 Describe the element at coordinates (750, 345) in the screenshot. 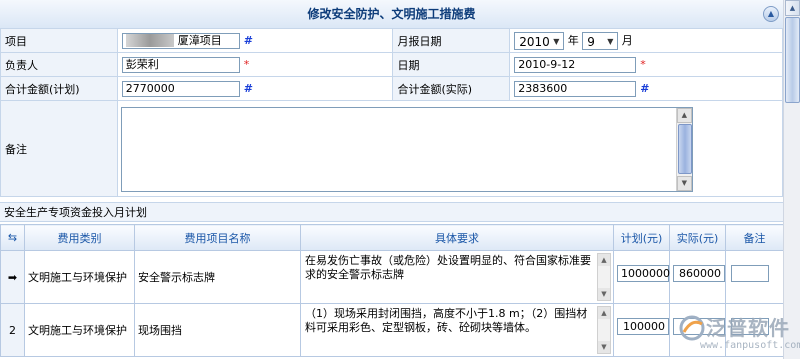

I see `logo-url: www.fanpusoft.com` at that location.